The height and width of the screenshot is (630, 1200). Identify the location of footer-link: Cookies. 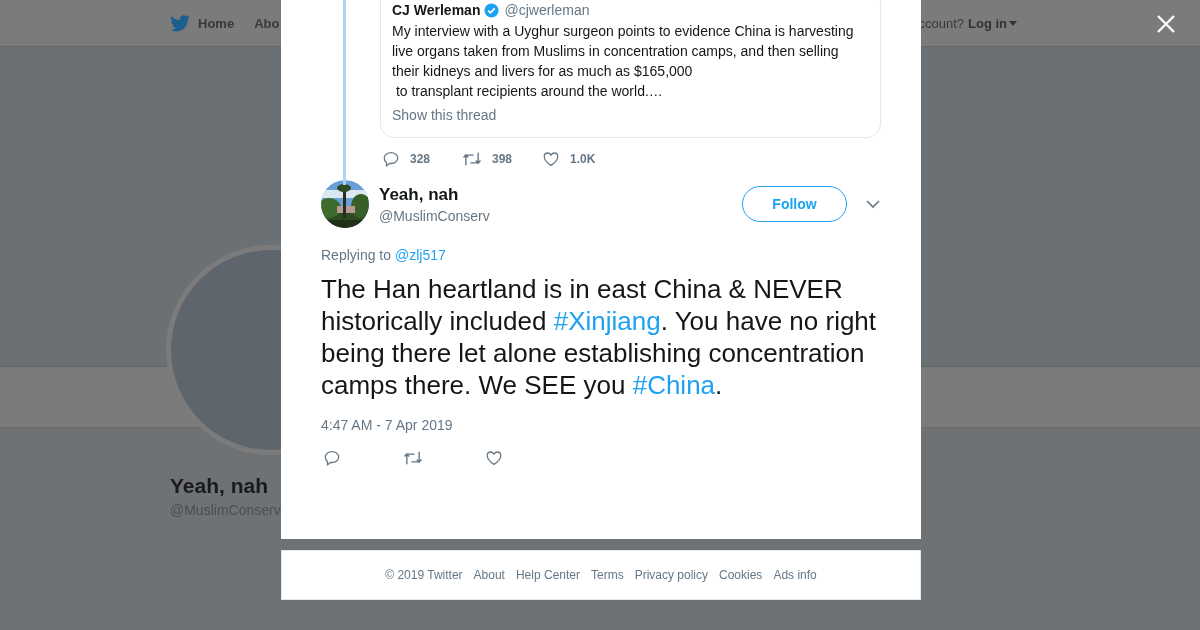
(741, 575).